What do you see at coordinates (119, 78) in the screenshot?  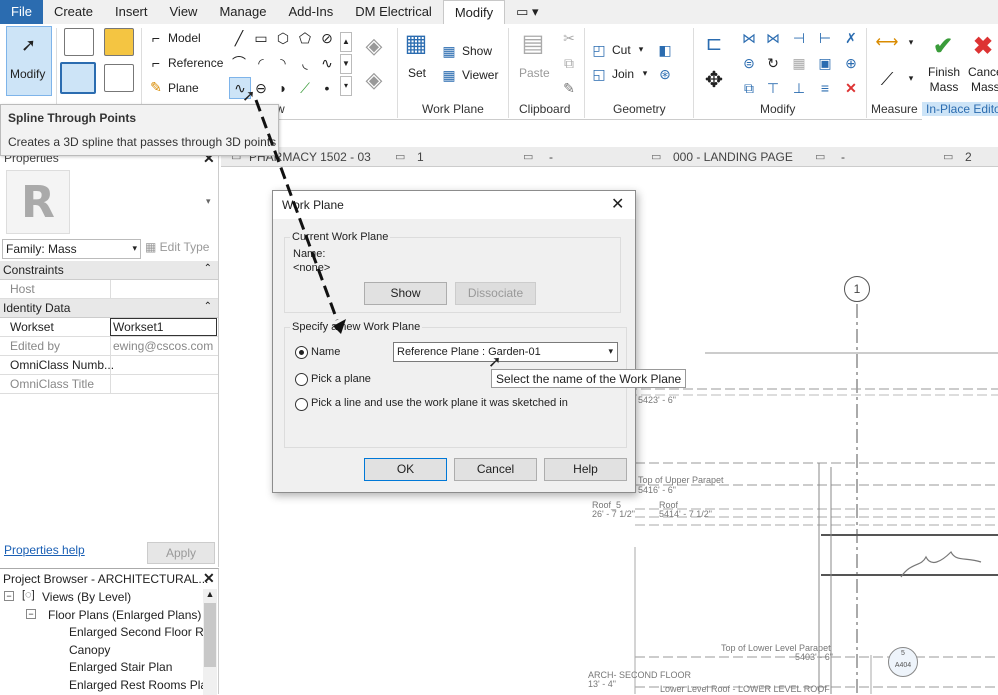 I see `component-icon` at bounding box center [119, 78].